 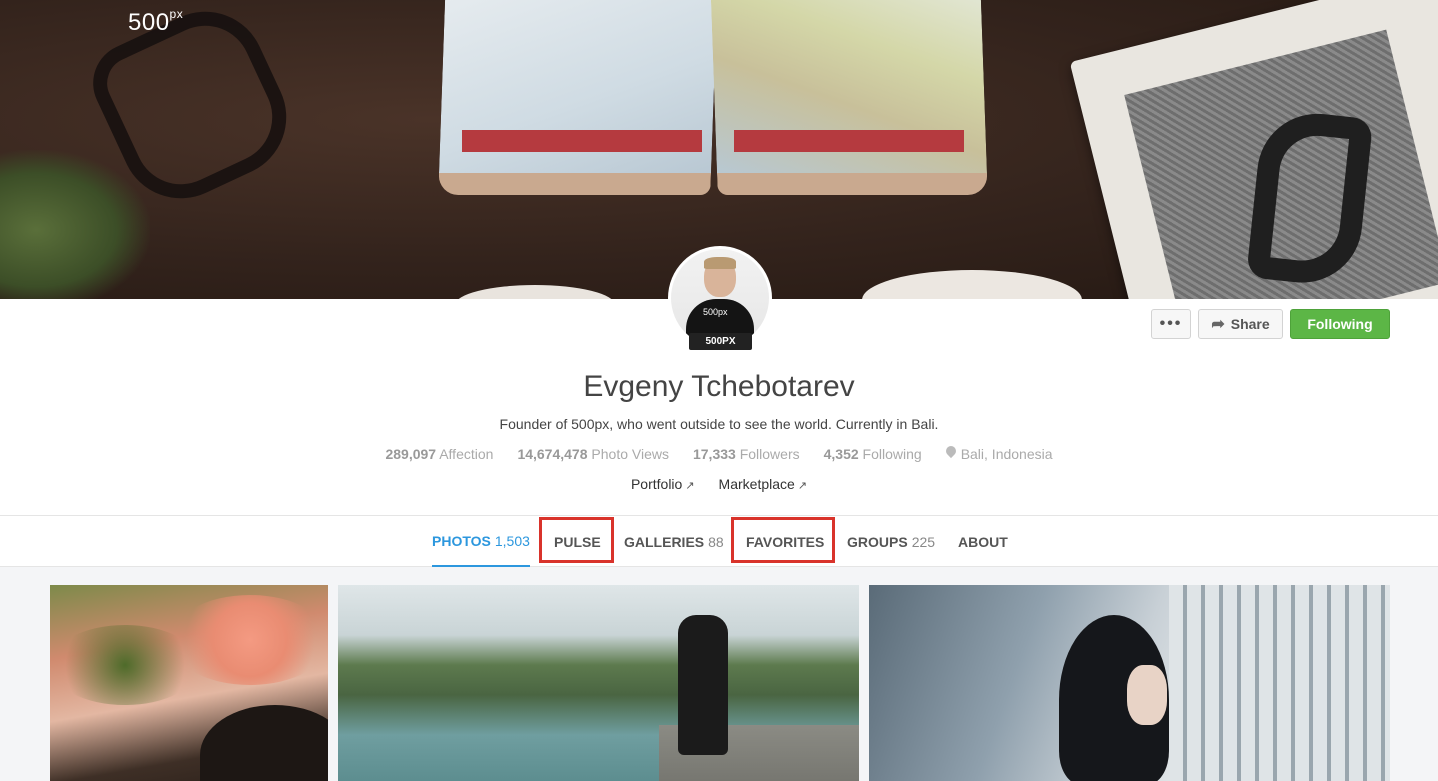 I want to click on share-arrow-icon: ➦, so click(x=1218, y=324).